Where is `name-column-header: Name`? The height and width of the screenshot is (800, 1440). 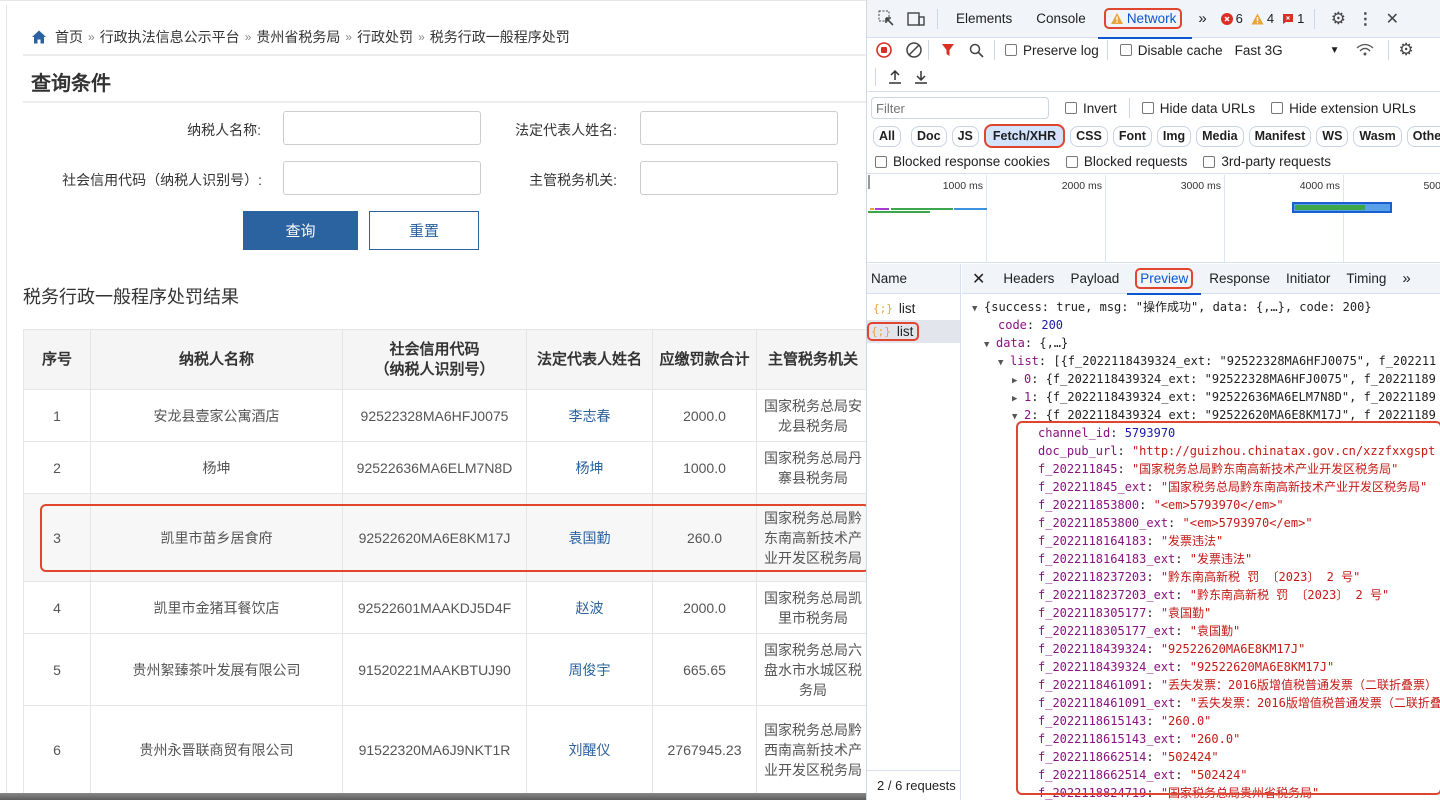
name-column-header: Name is located at coordinates (913, 279).